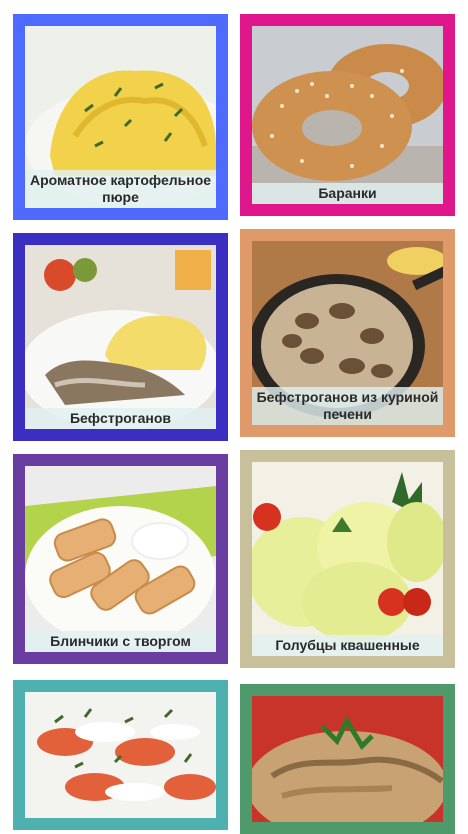  I want to click on recipe-title: Бефстроганов, so click(120, 418).